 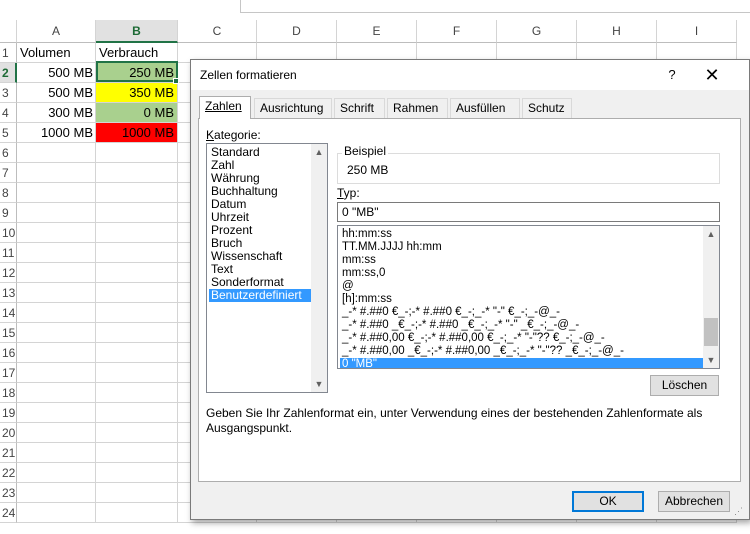 I want to click on cell-b6, so click(x=137, y=153).